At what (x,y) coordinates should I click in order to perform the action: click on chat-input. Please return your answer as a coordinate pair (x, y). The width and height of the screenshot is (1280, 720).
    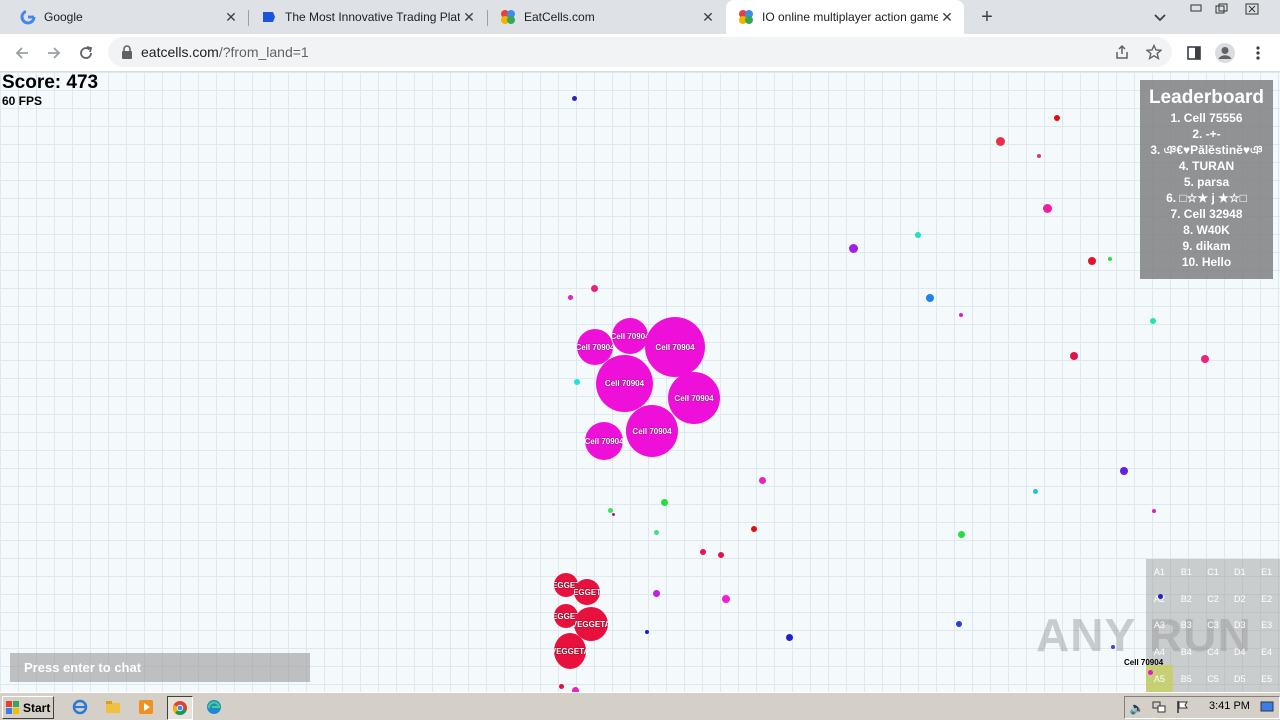
    Looking at the image, I should click on (157, 667).